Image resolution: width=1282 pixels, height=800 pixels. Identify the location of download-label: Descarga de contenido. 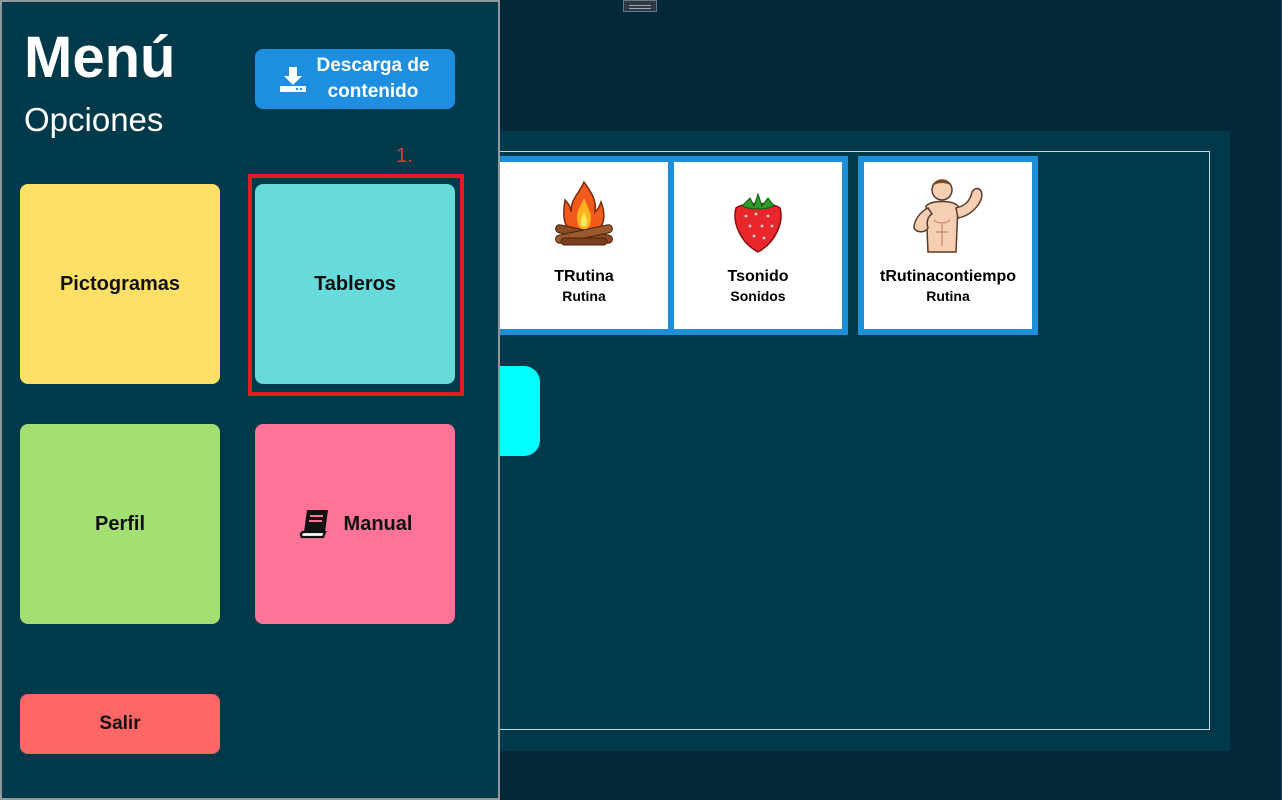
(373, 78).